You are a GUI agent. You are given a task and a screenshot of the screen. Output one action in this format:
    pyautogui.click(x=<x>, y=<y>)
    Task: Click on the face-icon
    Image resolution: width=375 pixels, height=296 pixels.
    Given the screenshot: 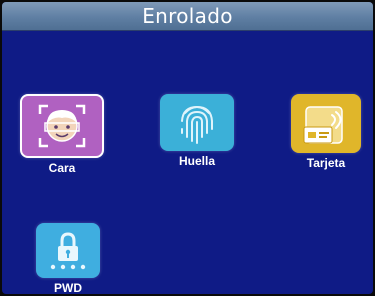 What is the action you would take?
    pyautogui.click(x=62, y=126)
    